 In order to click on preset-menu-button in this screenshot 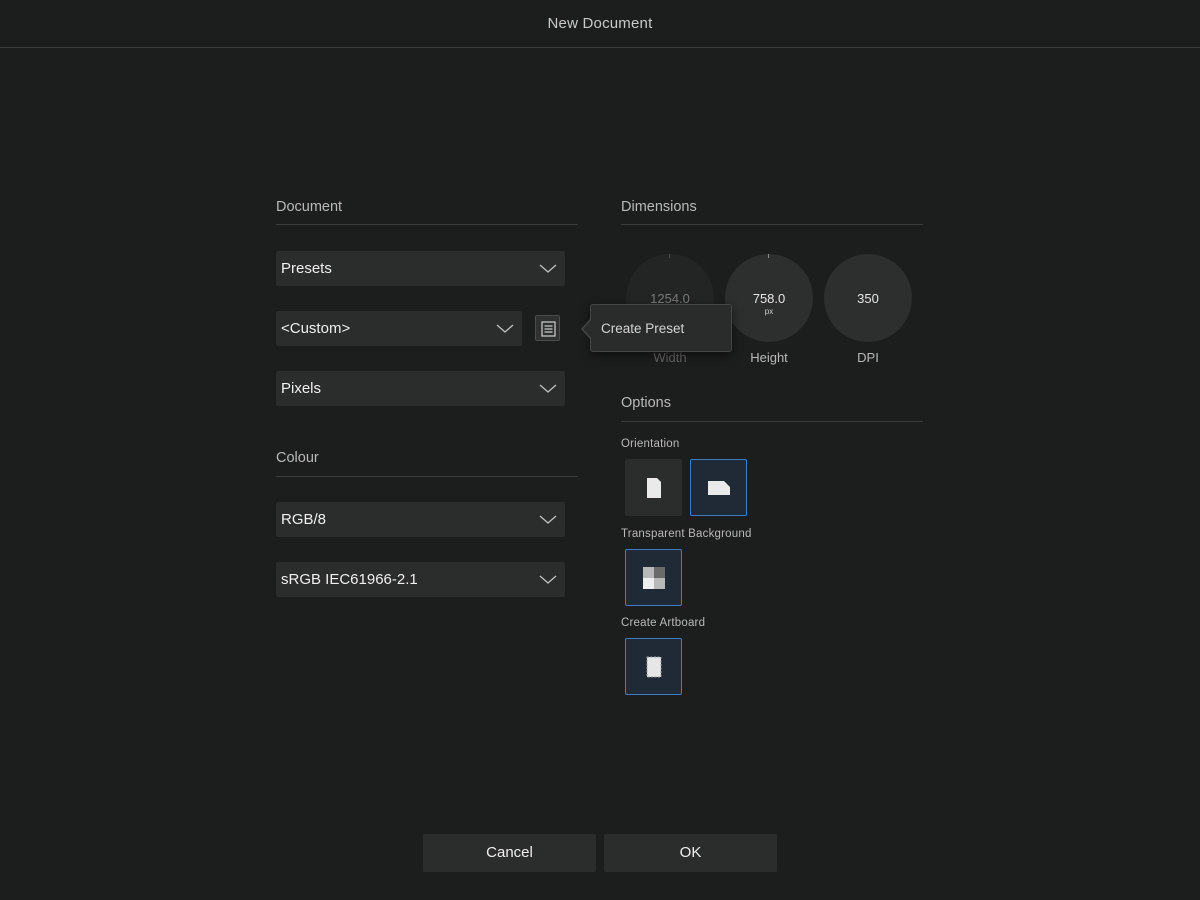, I will do `click(547, 328)`.